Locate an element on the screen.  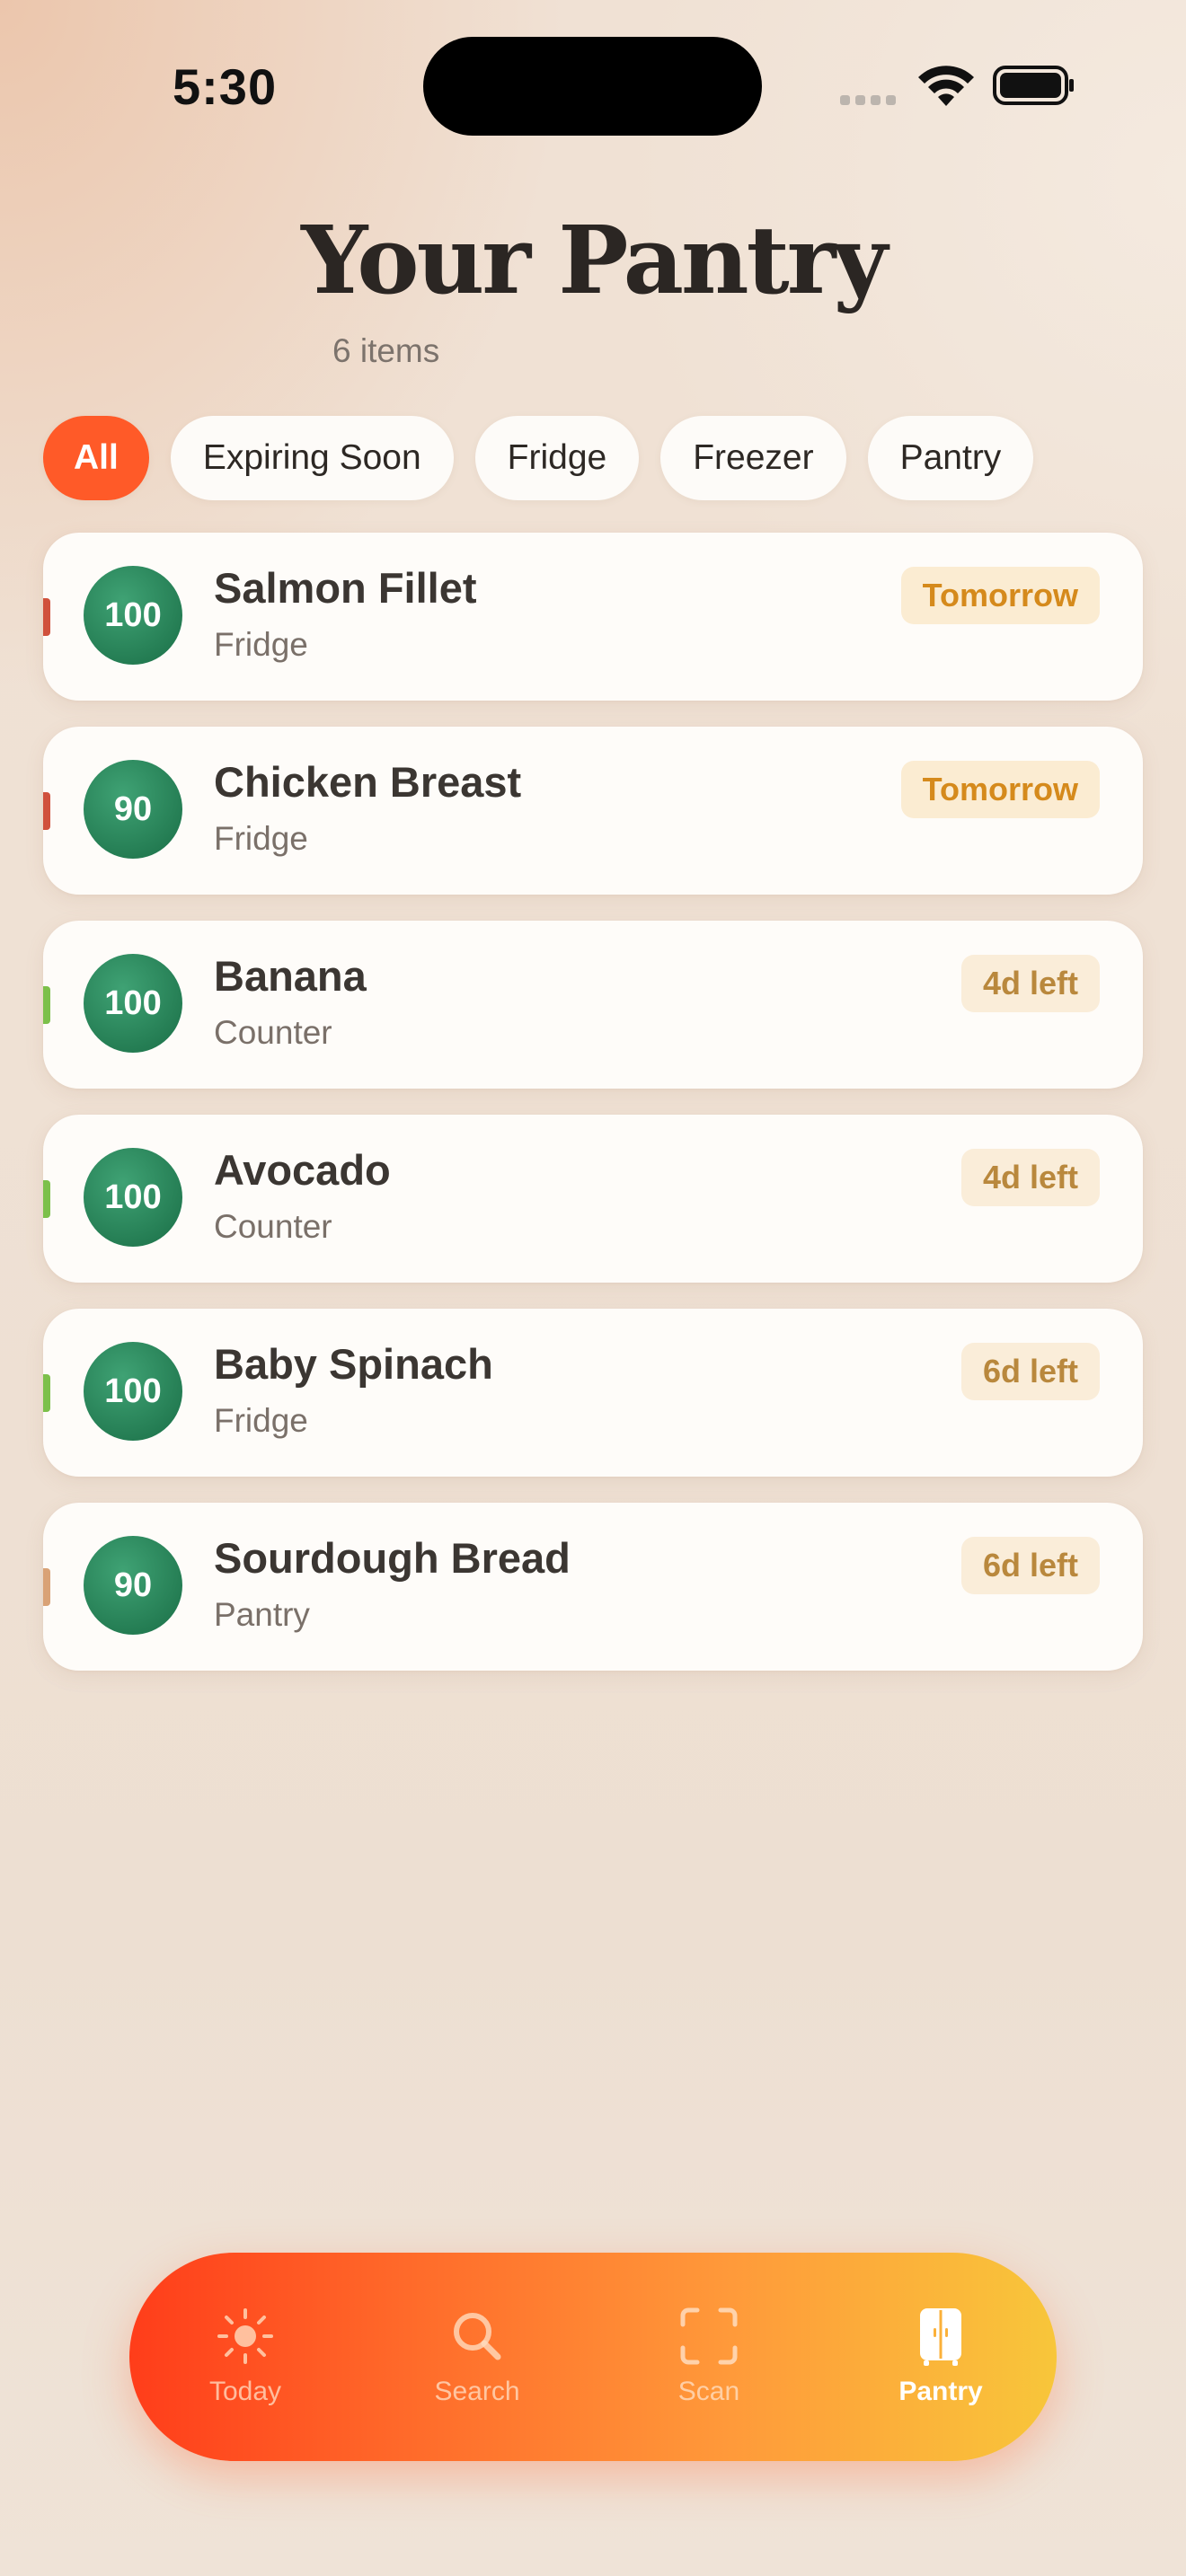
item-name: Sourdough Bread is located at coordinates (392, 1558).